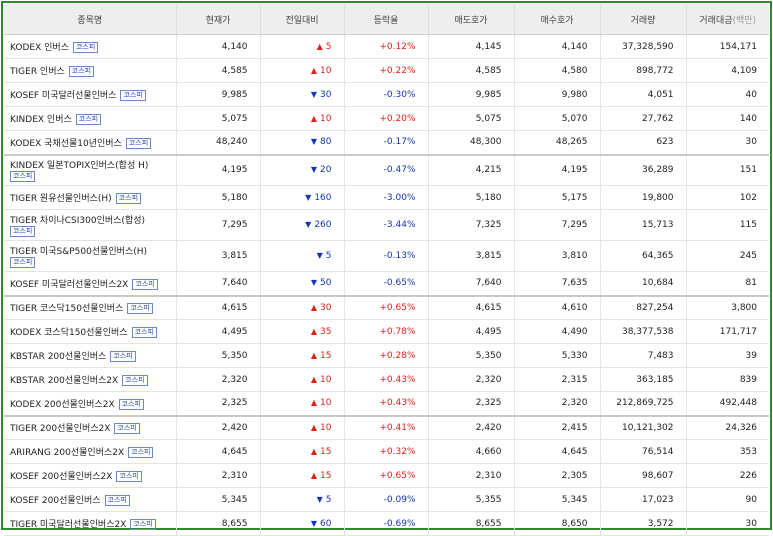 This screenshot has height=536, width=773. What do you see at coordinates (642, 499) in the screenshot?
I see `cell-volume: 17,023` at bounding box center [642, 499].